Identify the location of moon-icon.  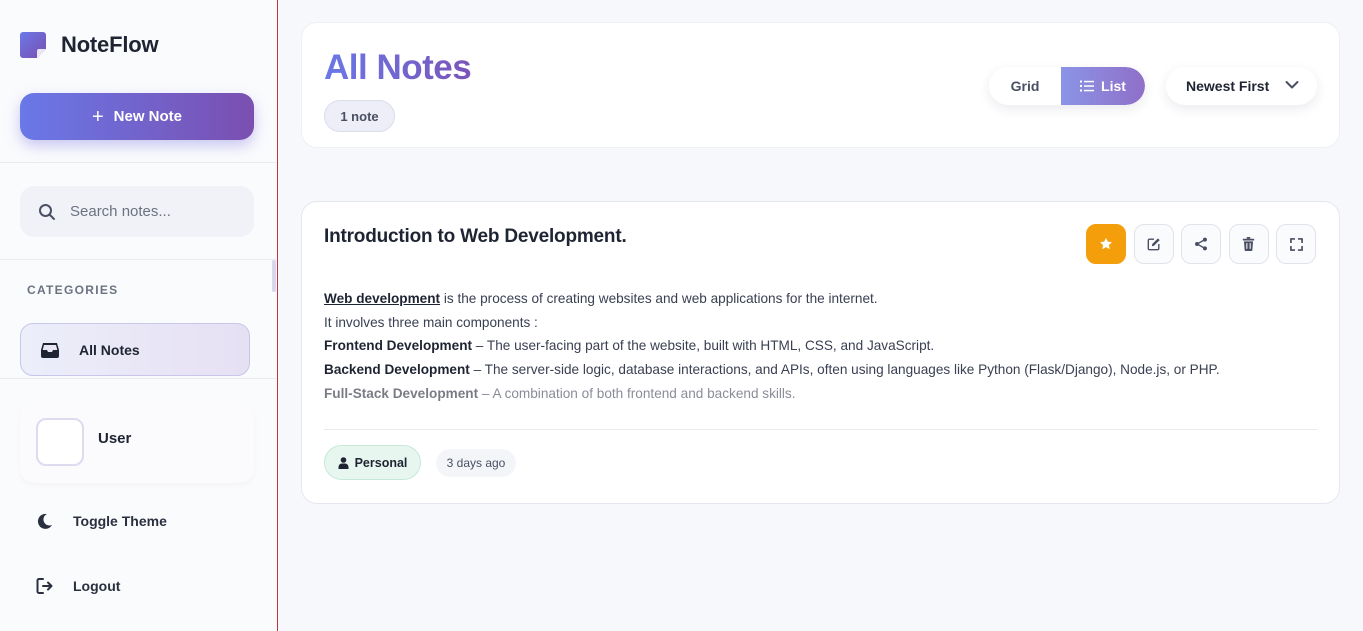
(44, 521).